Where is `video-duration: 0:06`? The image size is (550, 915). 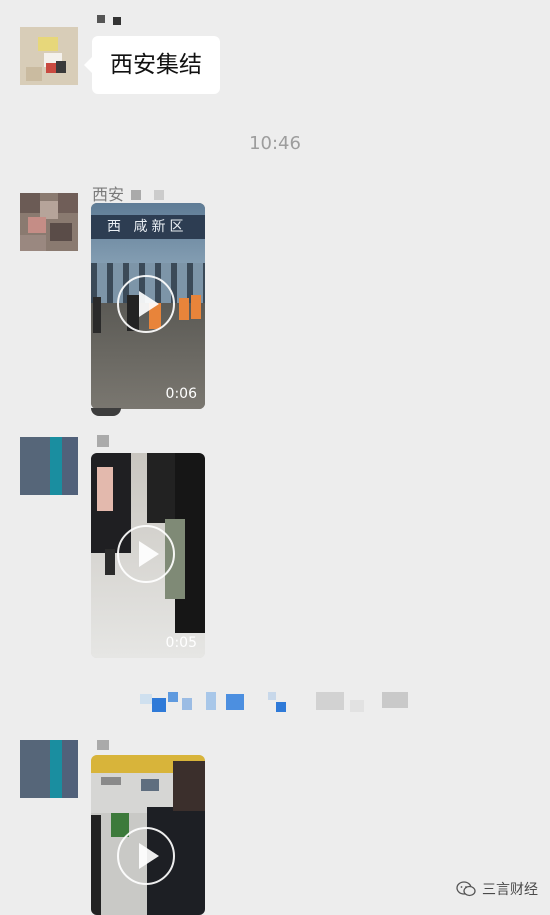 video-duration: 0:06 is located at coordinates (181, 394).